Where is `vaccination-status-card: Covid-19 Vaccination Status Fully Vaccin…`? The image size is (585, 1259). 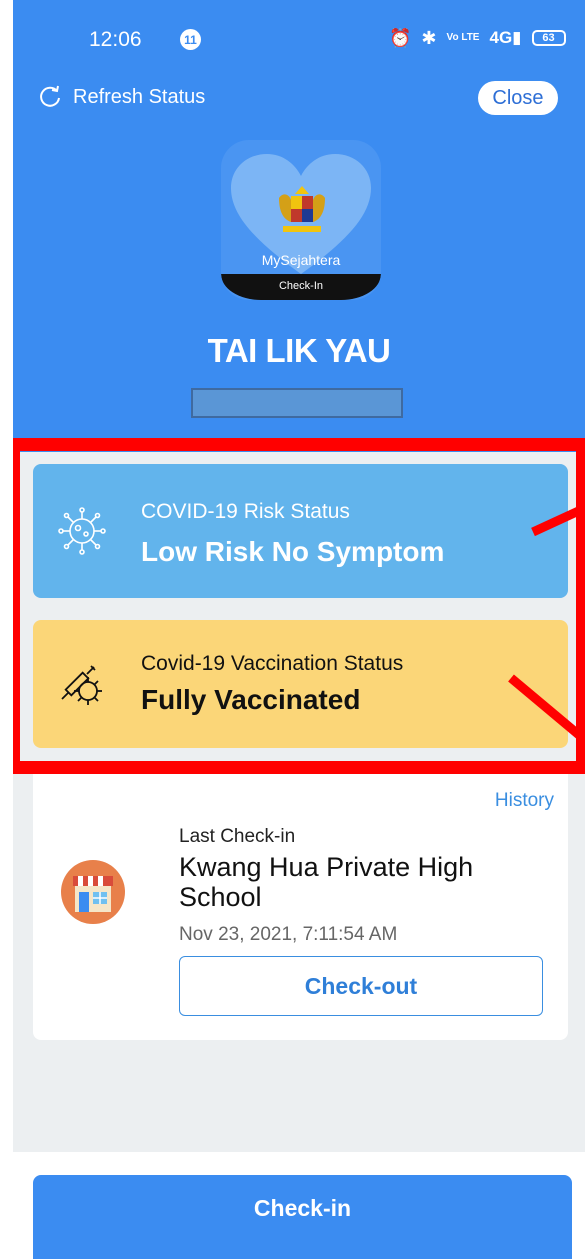 vaccination-status-card: Covid-19 Vaccination Status Fully Vaccin… is located at coordinates (300, 684).